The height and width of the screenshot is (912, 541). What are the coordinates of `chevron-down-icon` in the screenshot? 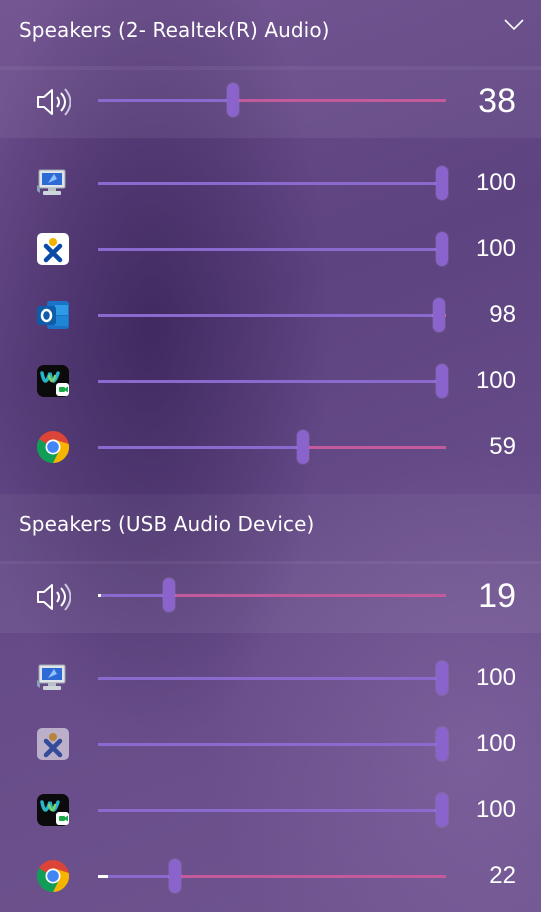 It's located at (514, 25).